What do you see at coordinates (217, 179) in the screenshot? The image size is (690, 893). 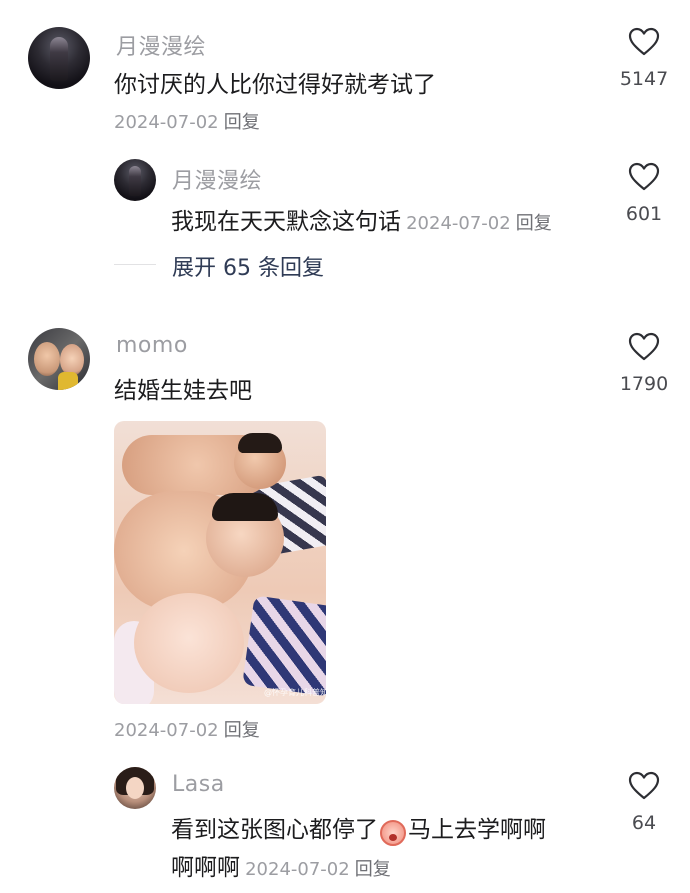 I see `reply-author: 月漫漫绘` at bounding box center [217, 179].